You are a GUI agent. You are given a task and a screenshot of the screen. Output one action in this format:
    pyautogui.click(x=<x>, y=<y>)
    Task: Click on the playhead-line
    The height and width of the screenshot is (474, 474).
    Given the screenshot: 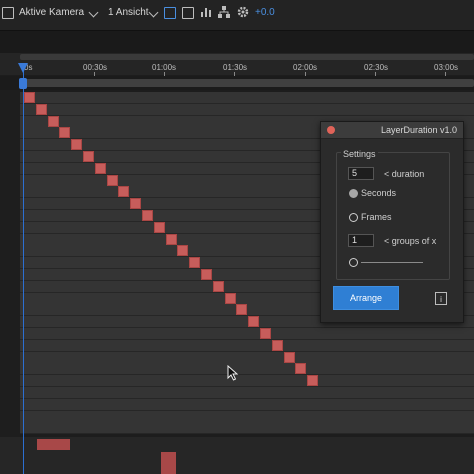 What is the action you would take?
    pyautogui.click(x=23, y=270)
    